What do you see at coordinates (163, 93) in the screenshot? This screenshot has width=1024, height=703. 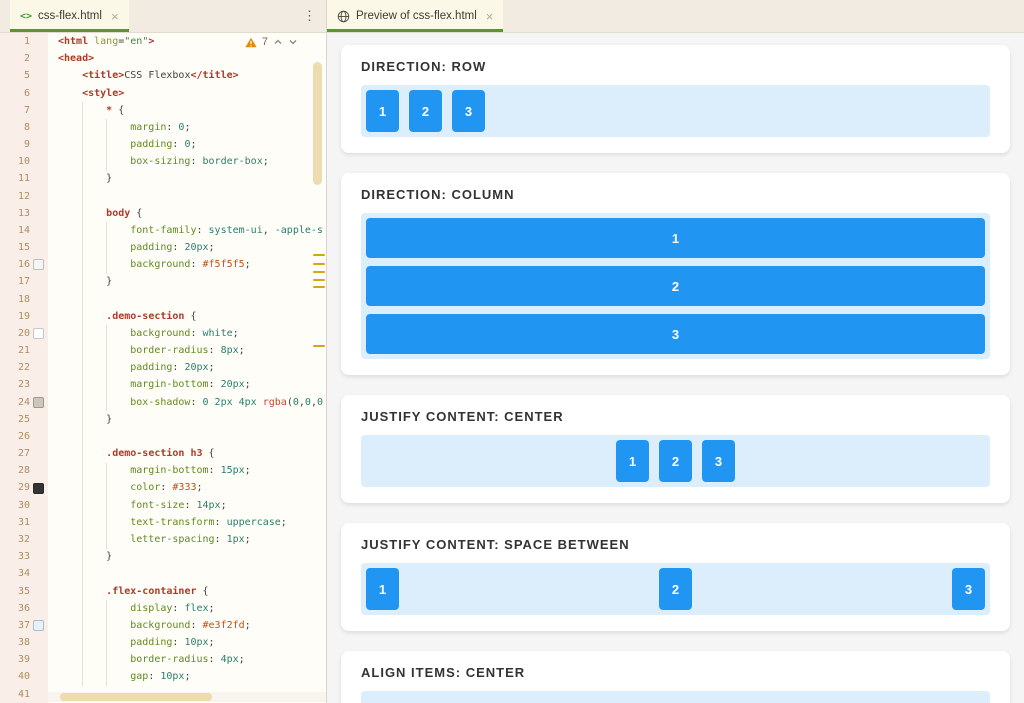 I see `code-line: 6 <style>` at bounding box center [163, 93].